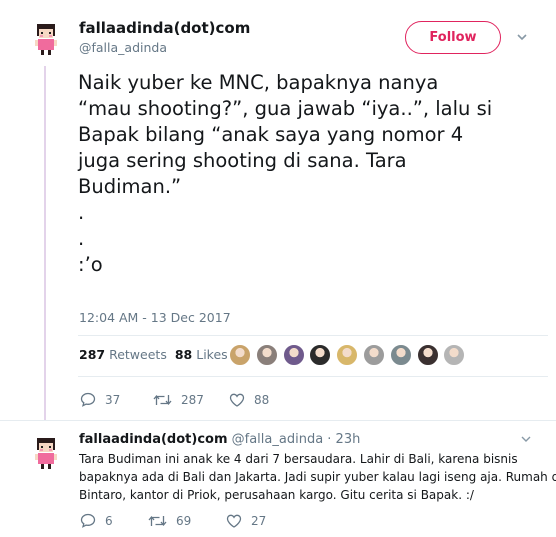 This screenshot has width=556, height=537. I want to click on user-handle: @falla_adinda, so click(123, 47).